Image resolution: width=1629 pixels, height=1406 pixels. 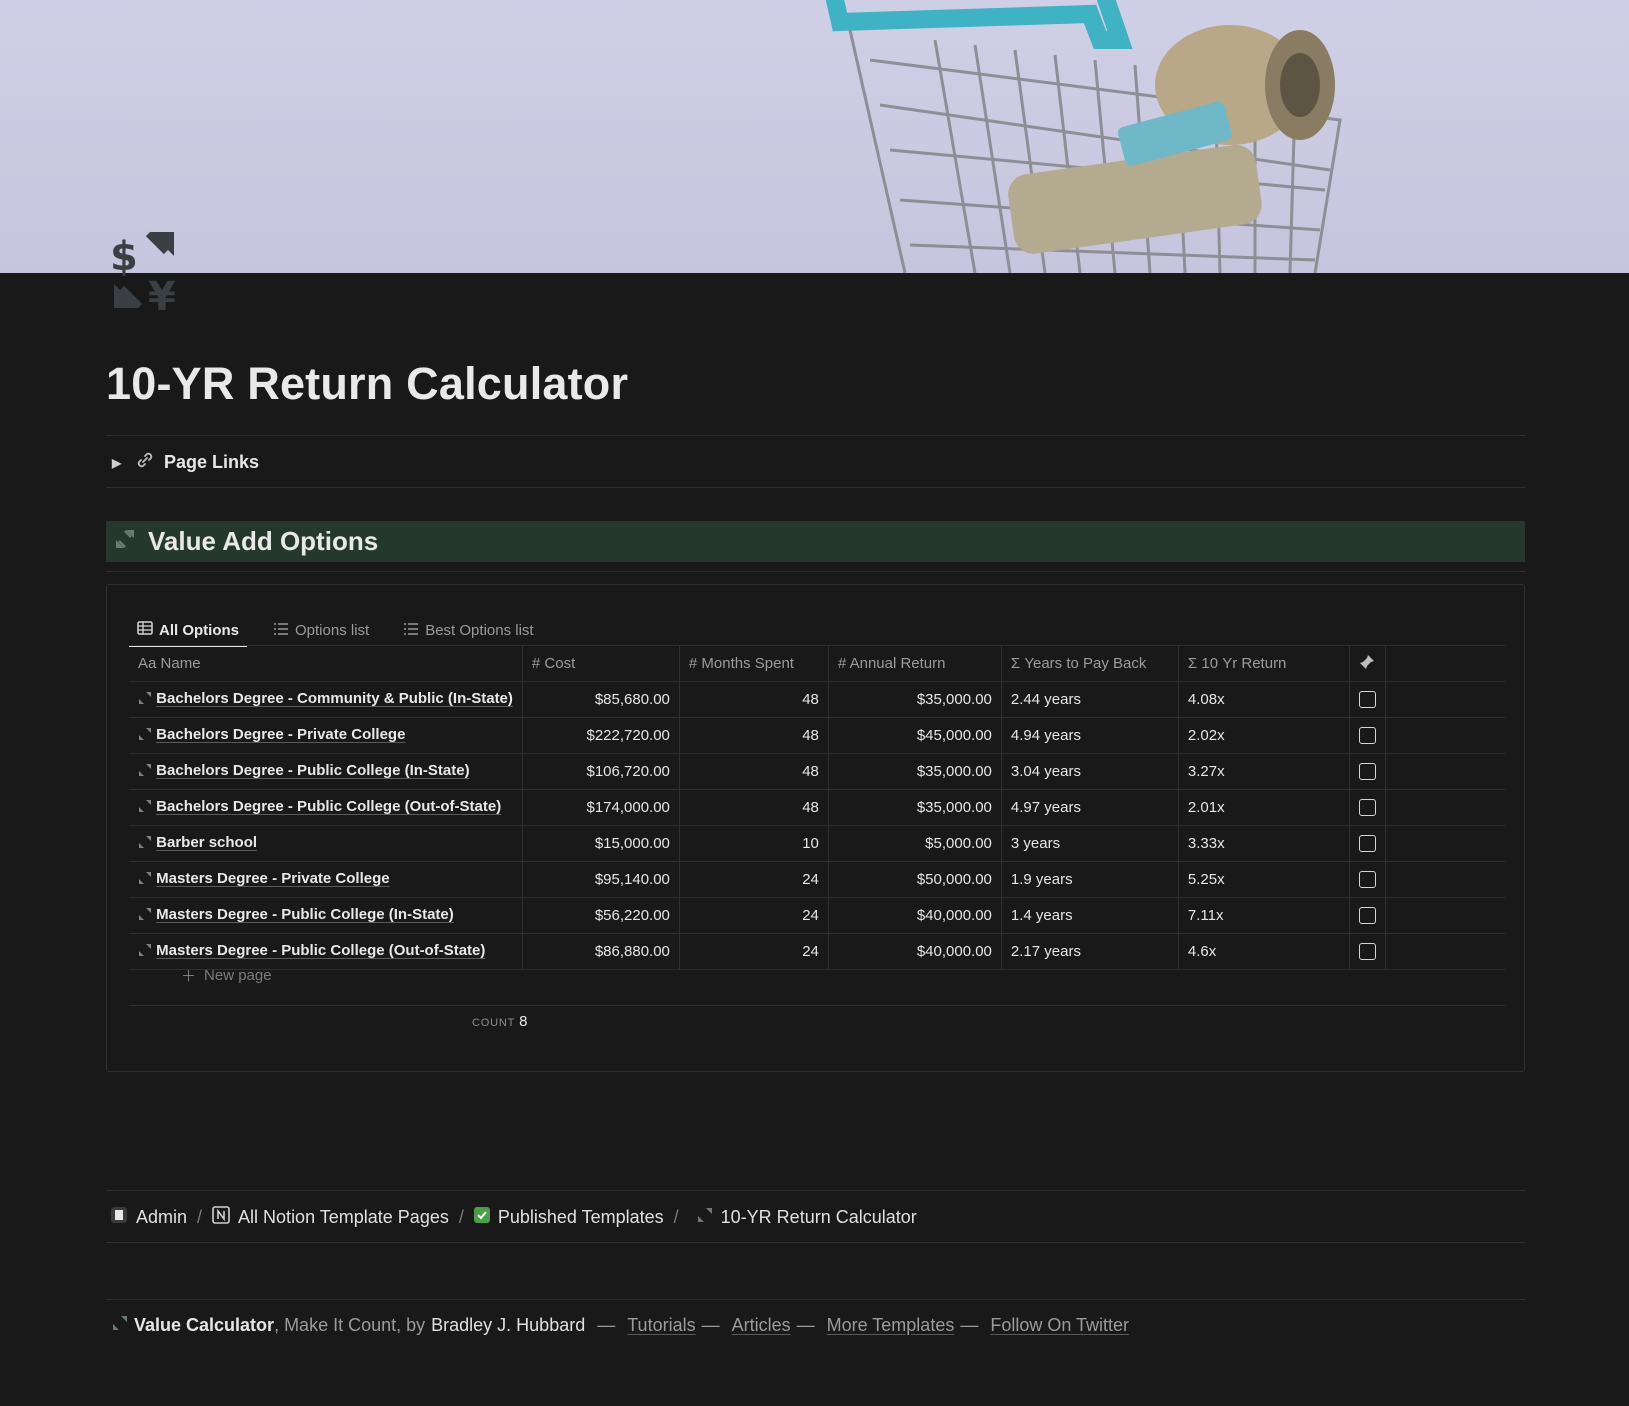 I want to click on formula-property-icon: Σ, so click(x=1015, y=663).